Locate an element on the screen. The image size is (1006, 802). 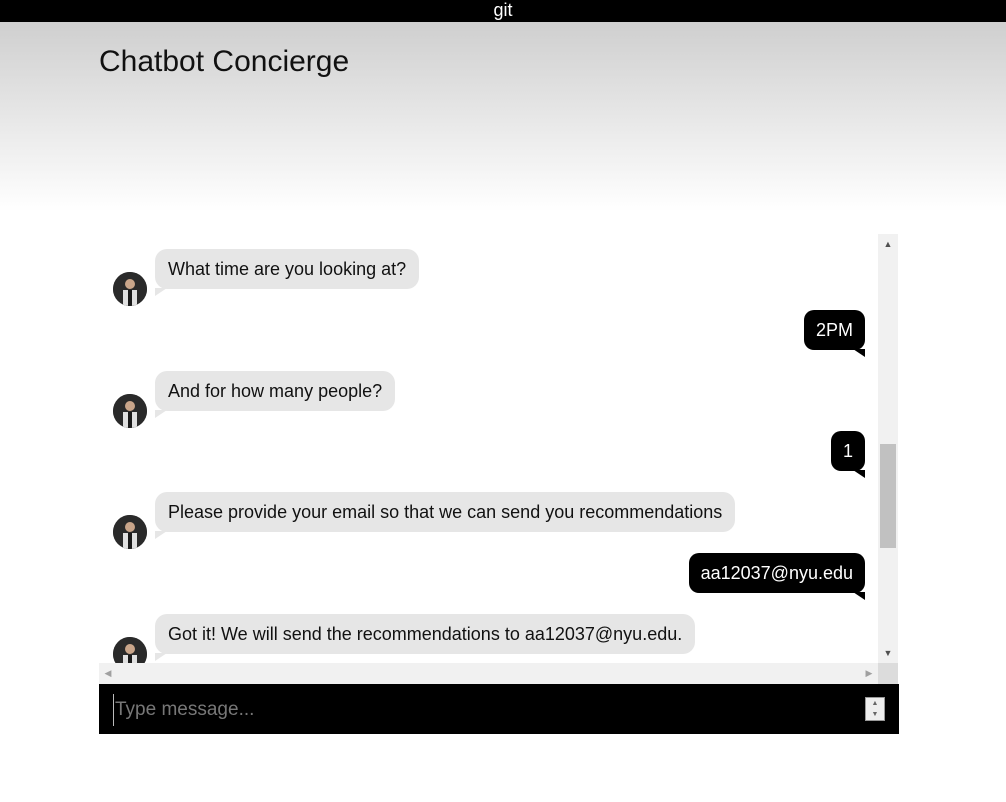
scroll-up-icon: ▲ is located at coordinates (888, 244).